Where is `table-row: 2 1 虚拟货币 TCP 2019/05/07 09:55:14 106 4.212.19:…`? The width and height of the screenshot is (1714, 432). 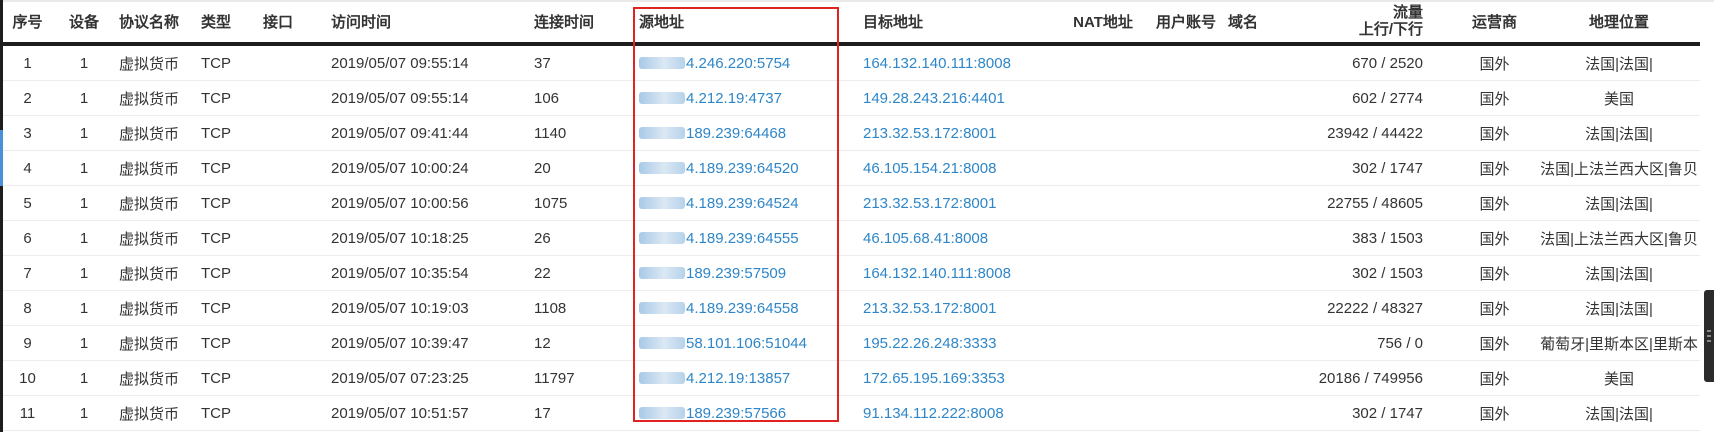
table-row: 2 1 虚拟货币 TCP 2019/05/07 09:55:14 106 4.212.19:… is located at coordinates (850, 98).